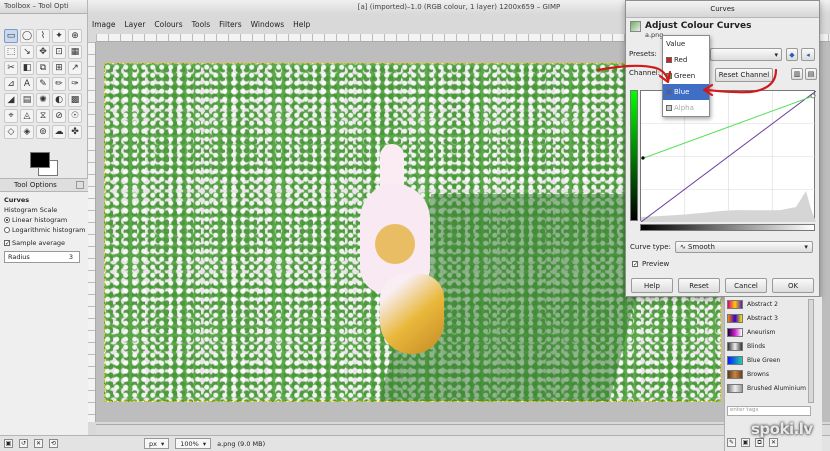  Describe the element at coordinates (230, 24) in the screenshot. I see `menu-filters: Filters` at that location.